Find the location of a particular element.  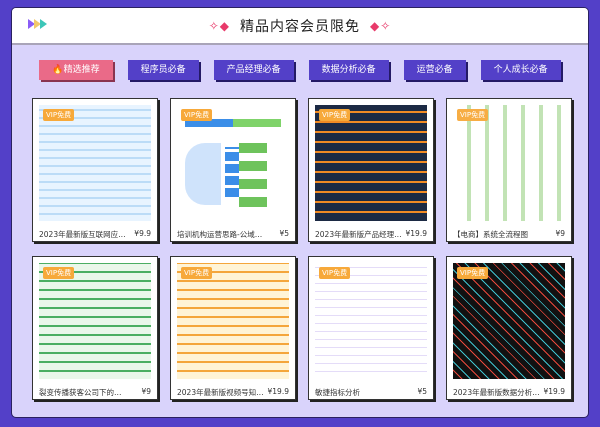

flame-icon: 🔥 is located at coordinates (58, 70).